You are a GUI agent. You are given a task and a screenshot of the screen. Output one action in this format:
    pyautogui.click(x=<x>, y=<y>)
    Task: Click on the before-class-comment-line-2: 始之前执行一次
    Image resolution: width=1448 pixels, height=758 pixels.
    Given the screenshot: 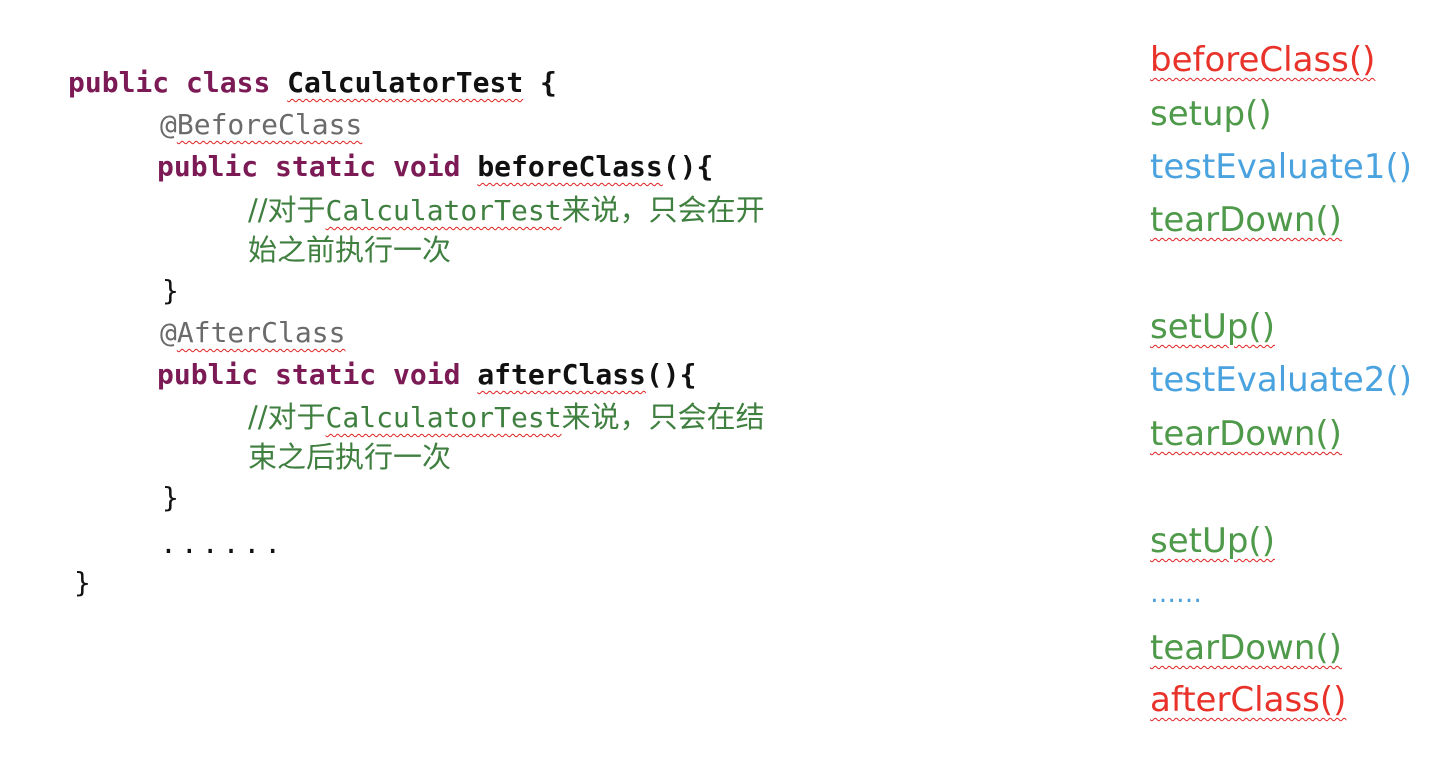 What is the action you would take?
    pyautogui.click(x=350, y=250)
    